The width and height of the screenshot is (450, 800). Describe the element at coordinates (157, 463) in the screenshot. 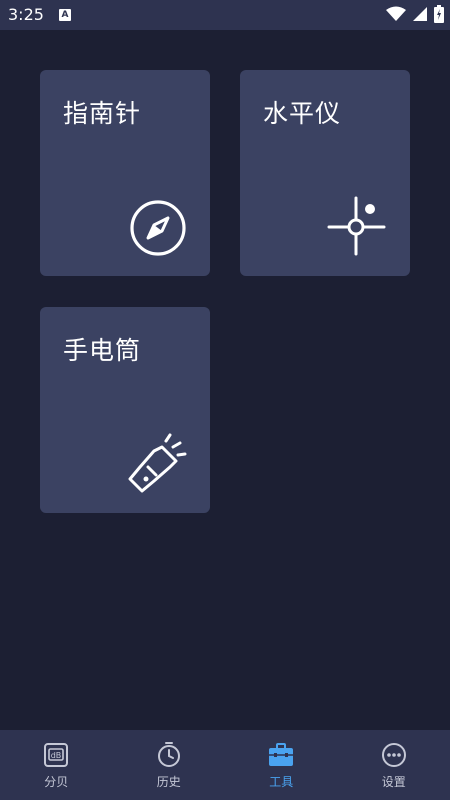

I see `flashlight-icon` at that location.